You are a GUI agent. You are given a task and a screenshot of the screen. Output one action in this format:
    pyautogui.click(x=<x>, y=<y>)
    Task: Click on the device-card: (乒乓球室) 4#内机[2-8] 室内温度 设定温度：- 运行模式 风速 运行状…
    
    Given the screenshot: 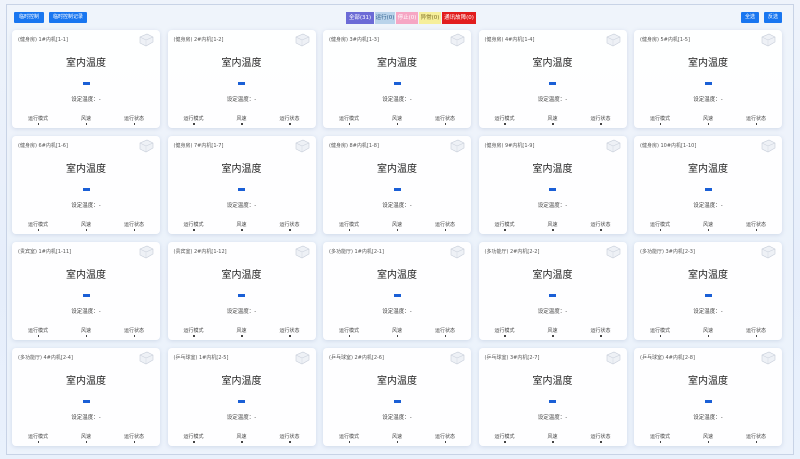 What is the action you would take?
    pyautogui.click(x=708, y=397)
    